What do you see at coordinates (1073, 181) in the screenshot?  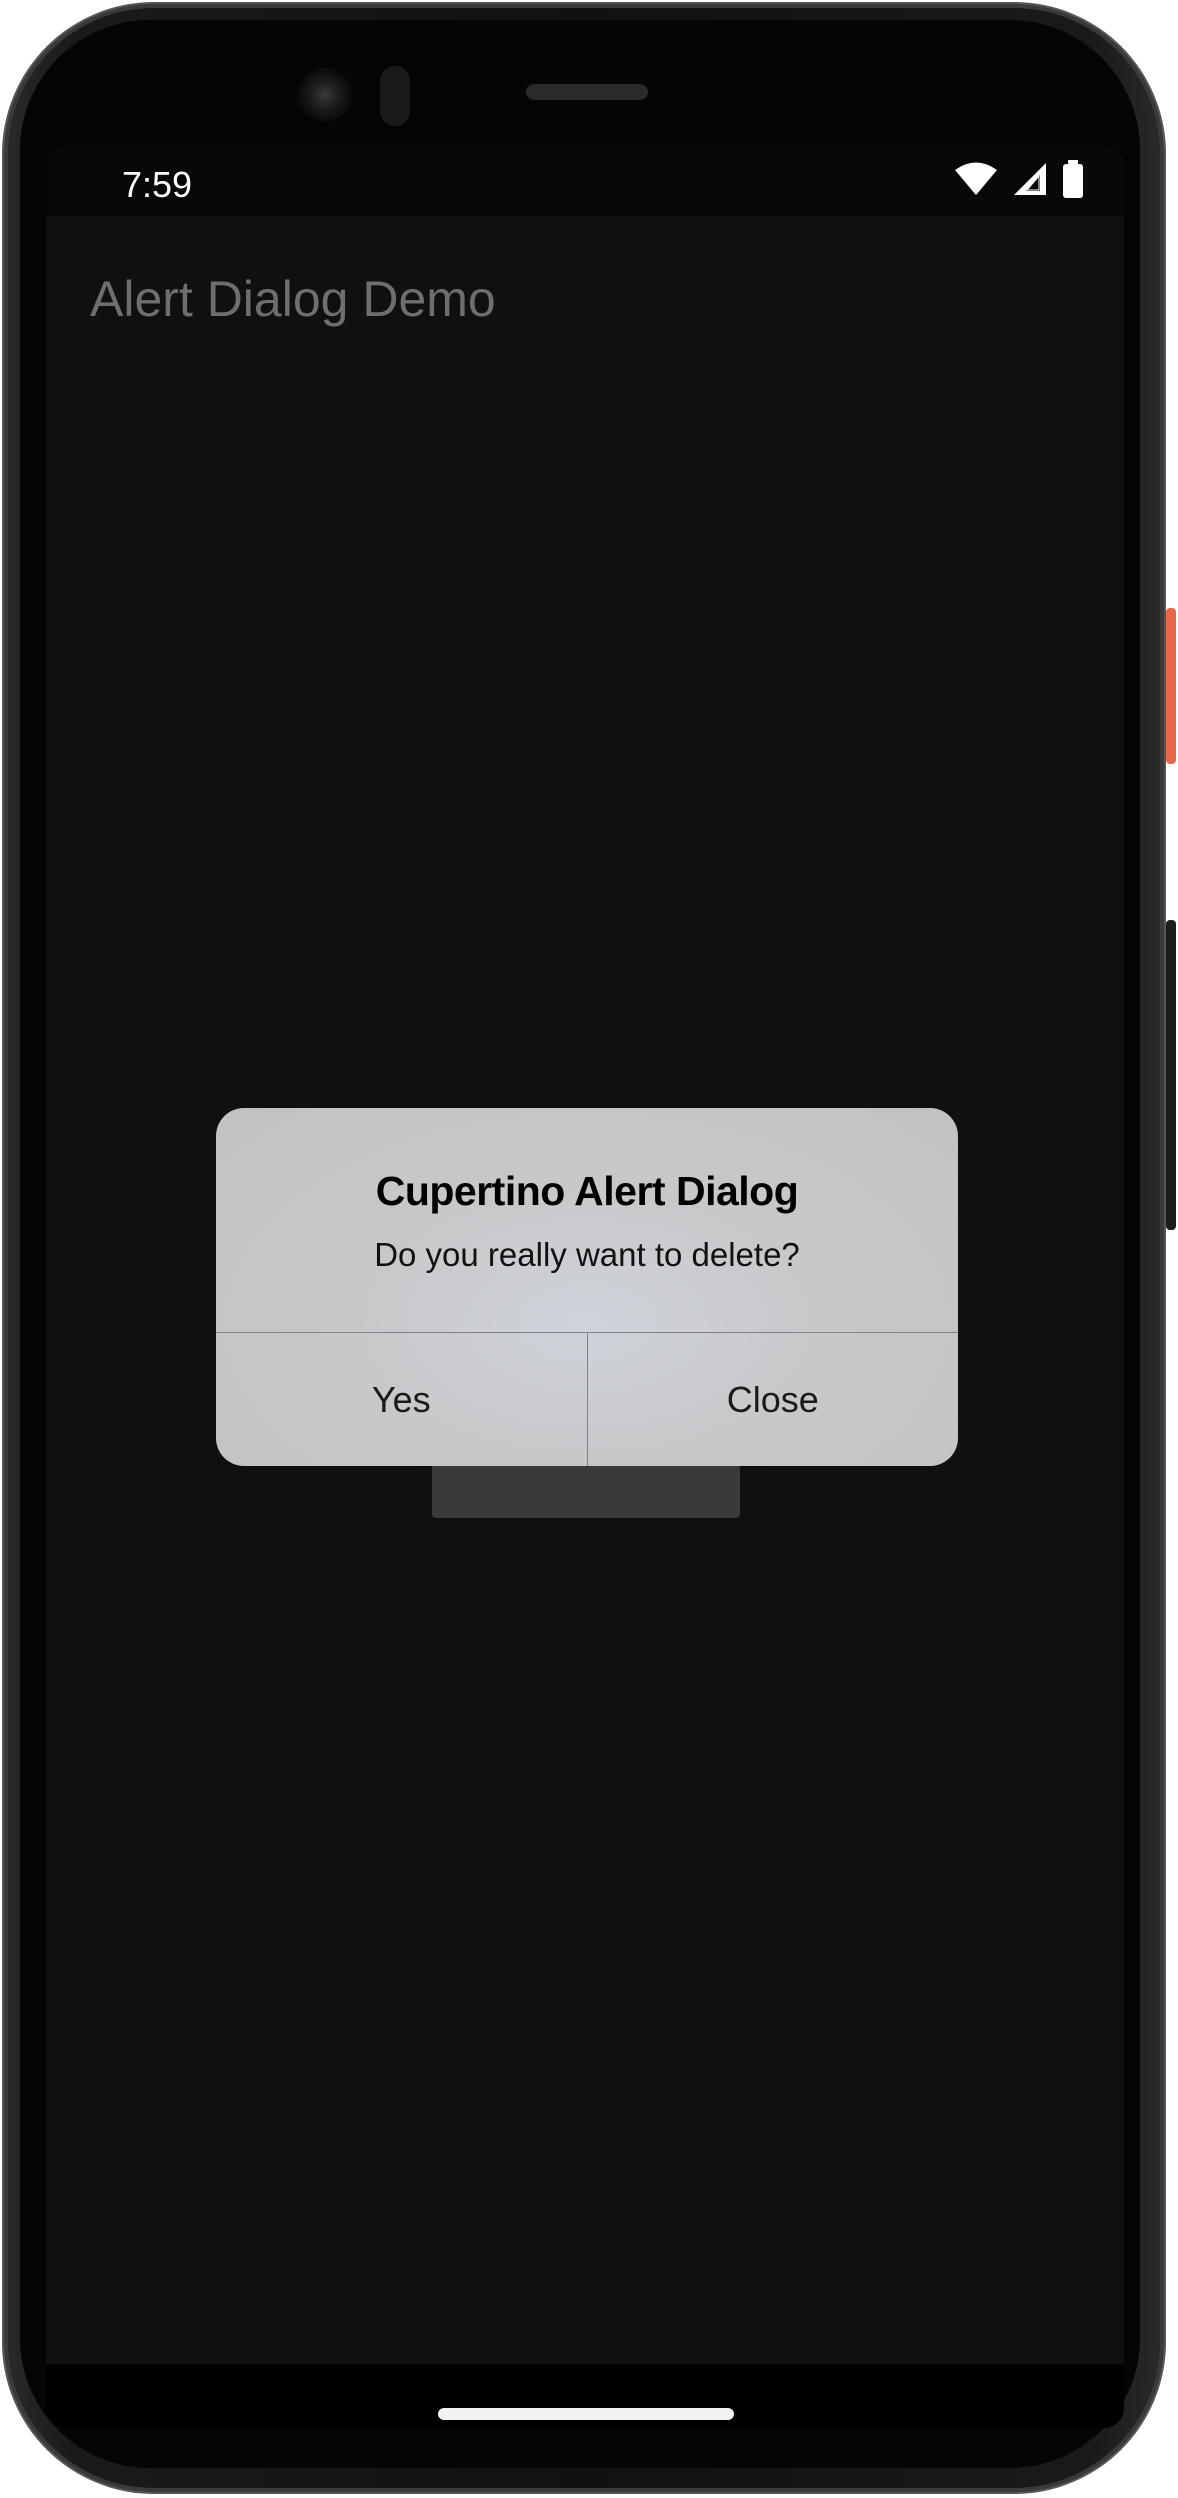 I see `battery-icon` at bounding box center [1073, 181].